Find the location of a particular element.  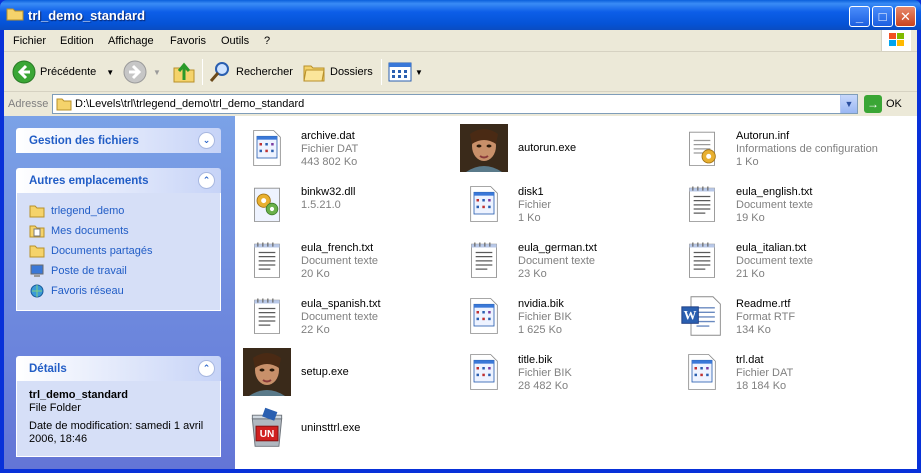

menu-view: Affichage is located at coordinates (131, 41).